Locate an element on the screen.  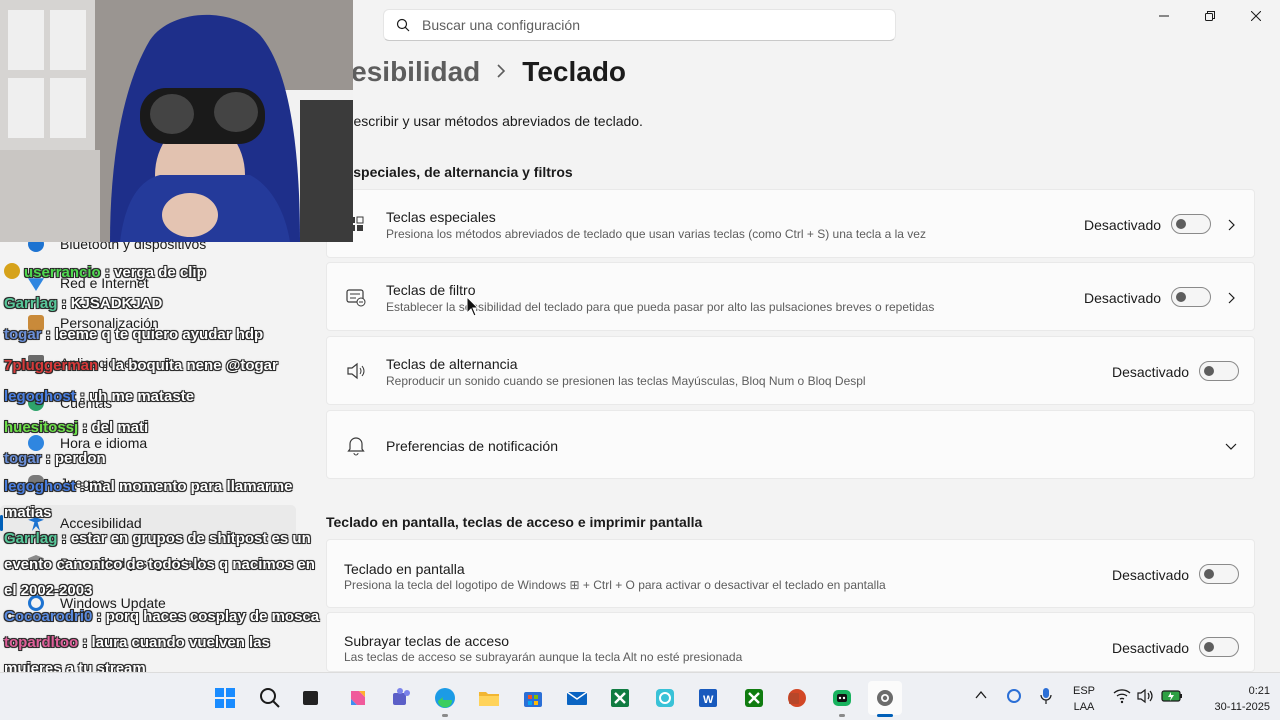
card-title: Teclas de alternancia is located at coordinates (452, 364).